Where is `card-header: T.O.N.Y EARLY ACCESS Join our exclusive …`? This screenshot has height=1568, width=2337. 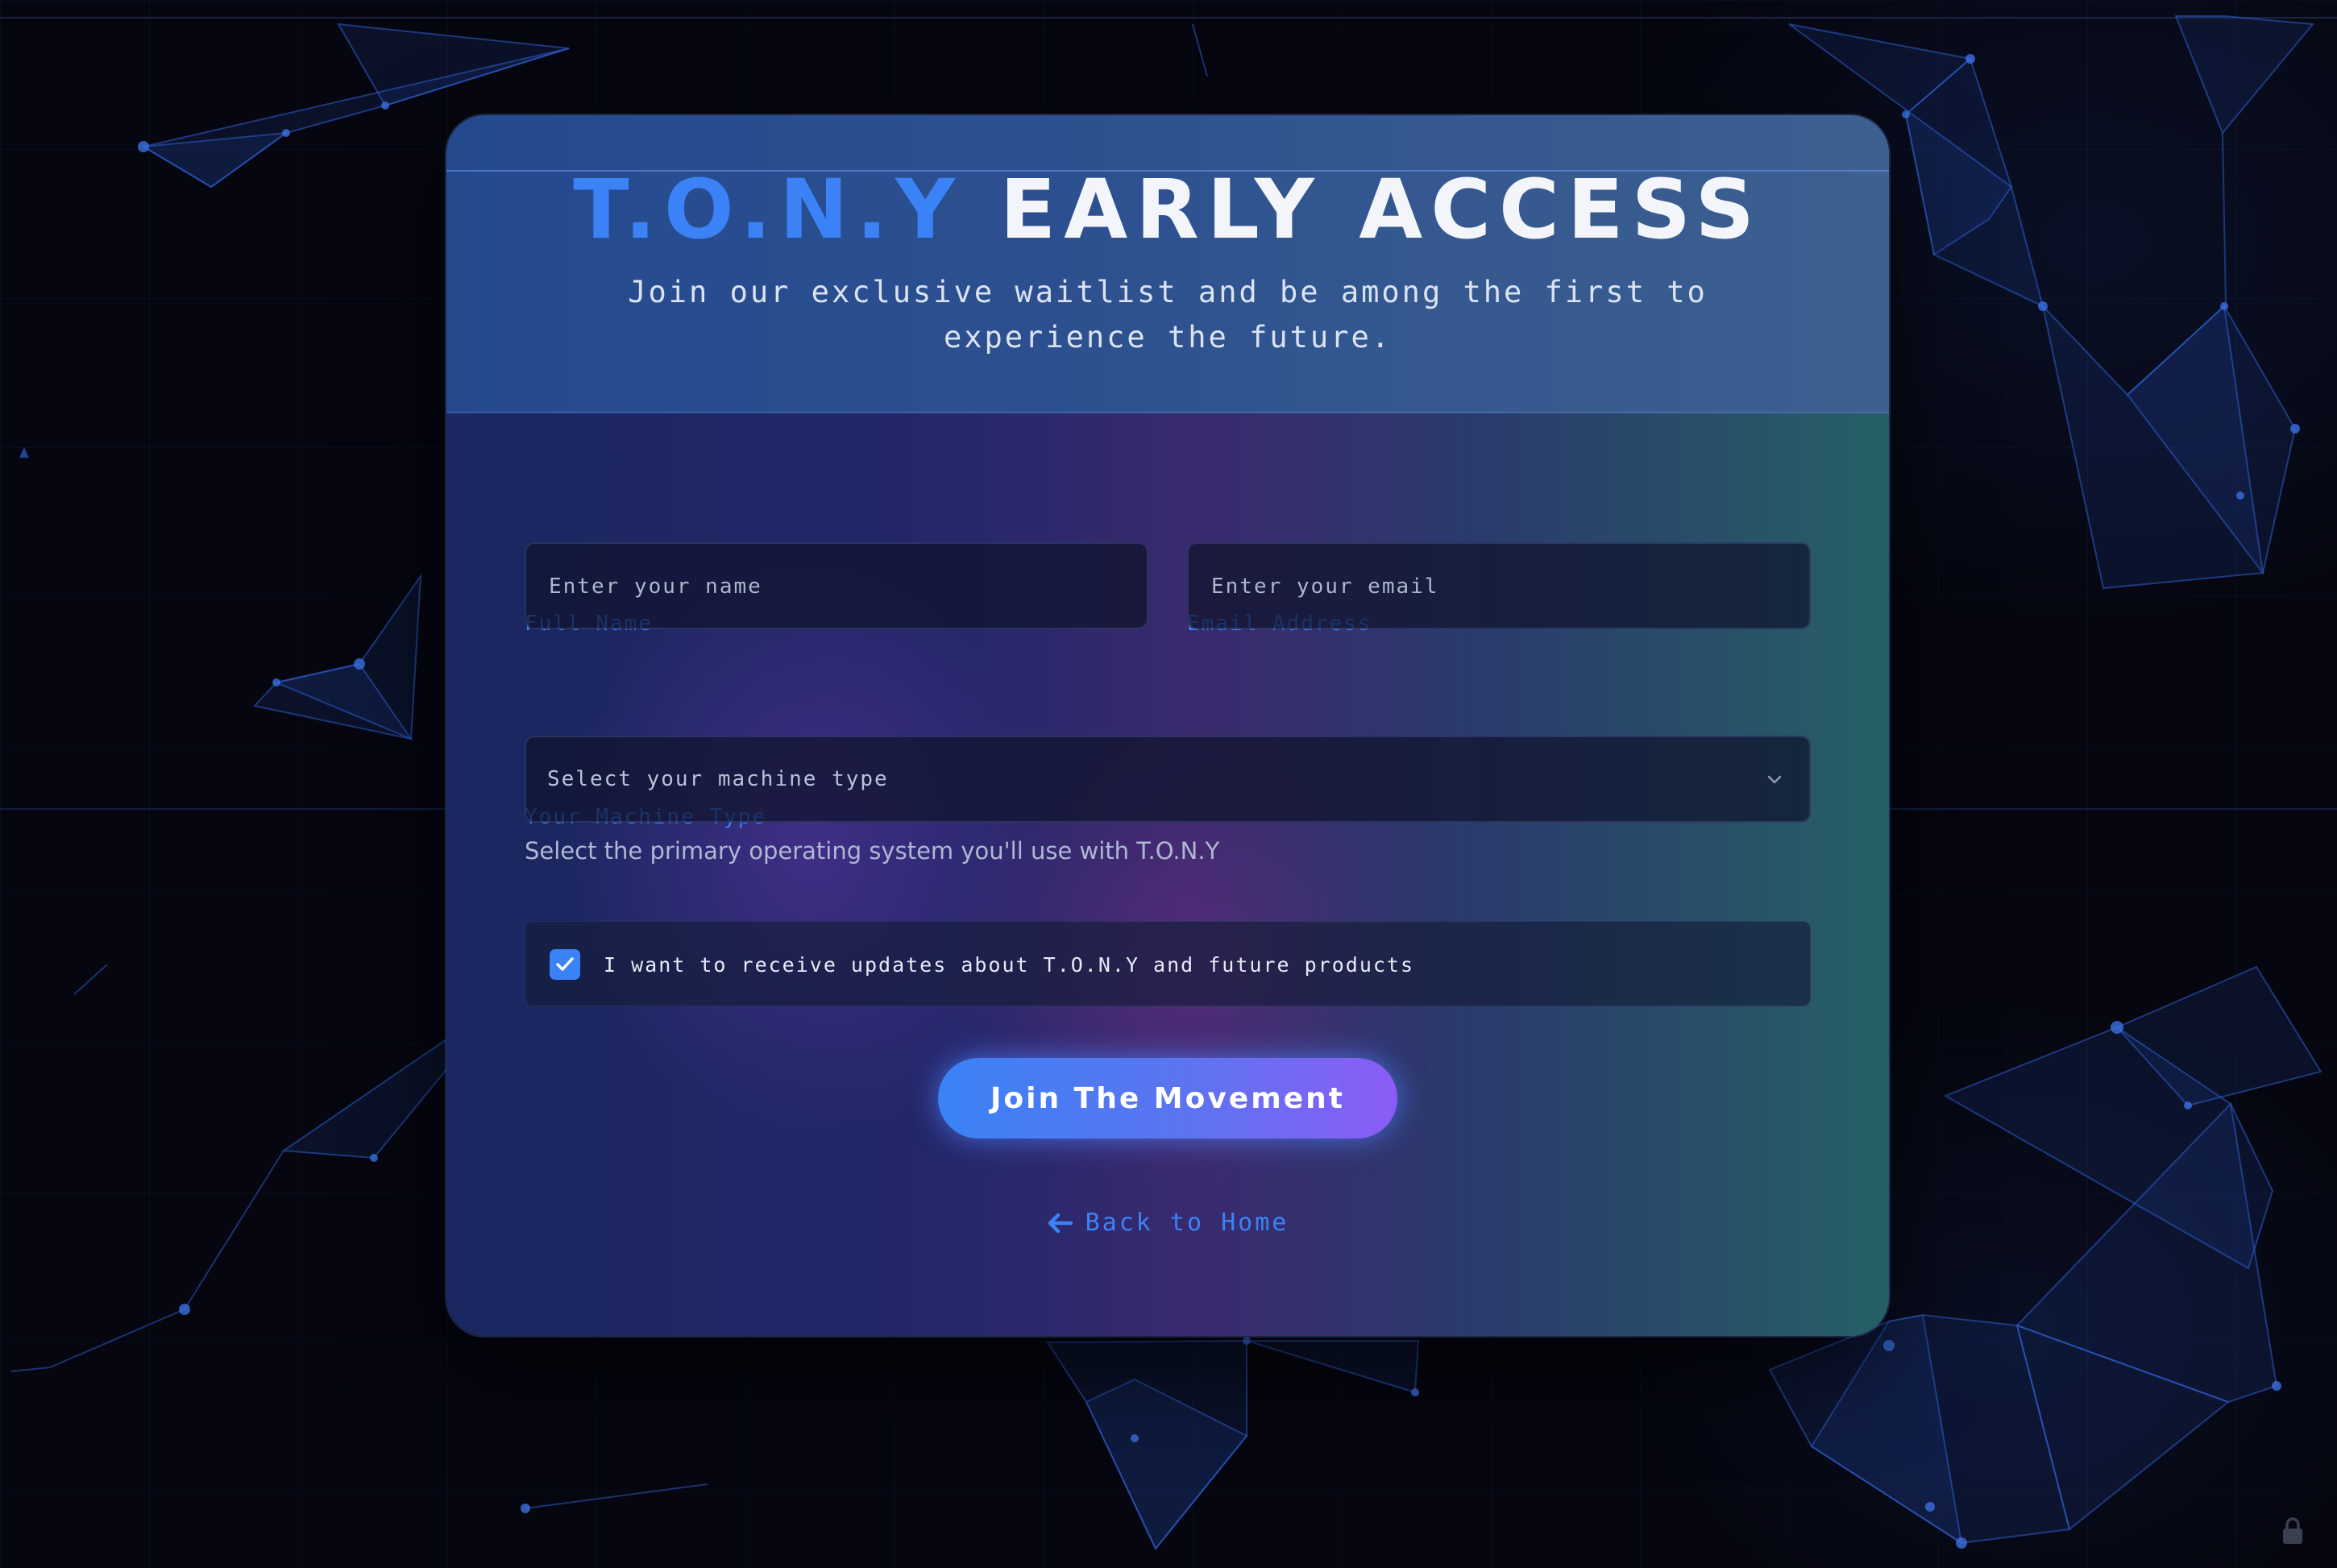 card-header: T.O.N.Y EARLY ACCESS Join our exclusive … is located at coordinates (1167, 264).